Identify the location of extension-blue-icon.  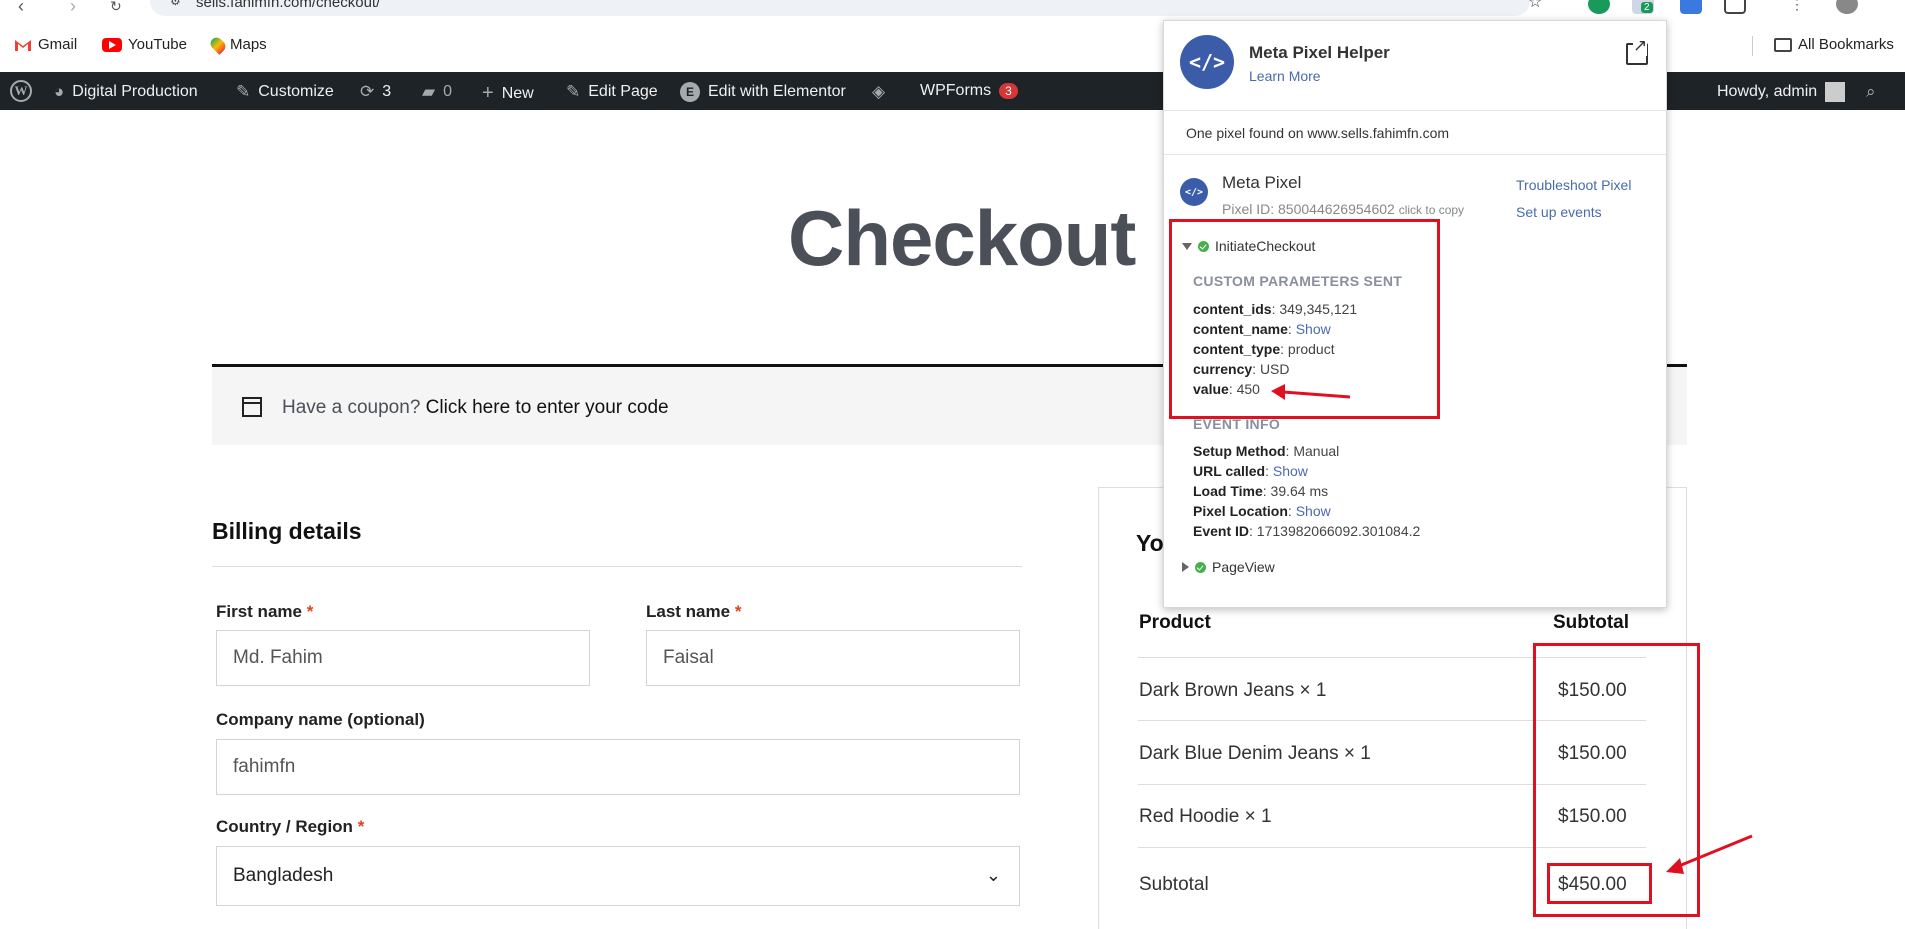
(1691, 7).